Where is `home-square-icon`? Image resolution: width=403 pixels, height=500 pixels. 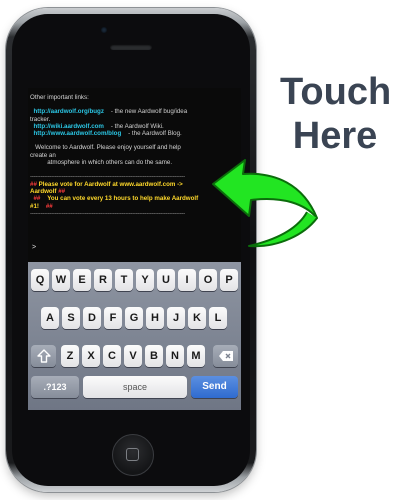 home-square-icon is located at coordinates (132, 454).